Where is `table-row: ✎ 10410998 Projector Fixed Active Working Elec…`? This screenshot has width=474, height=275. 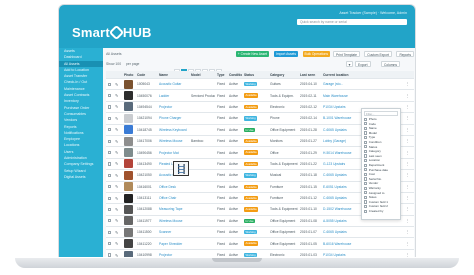 table-row: ✎ 10410998 Projector Fixed Active Working Elec… is located at coordinates (260, 253).